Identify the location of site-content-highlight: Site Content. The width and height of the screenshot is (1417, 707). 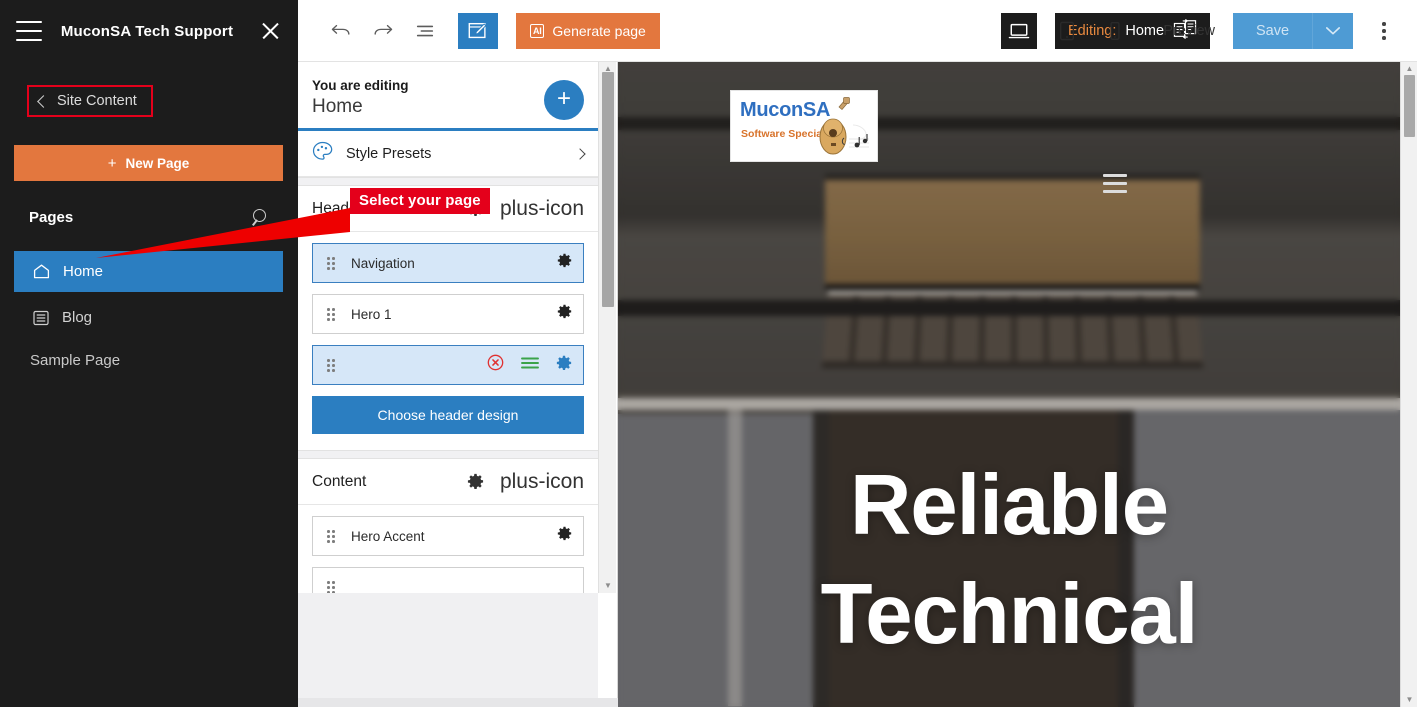
(90, 101).